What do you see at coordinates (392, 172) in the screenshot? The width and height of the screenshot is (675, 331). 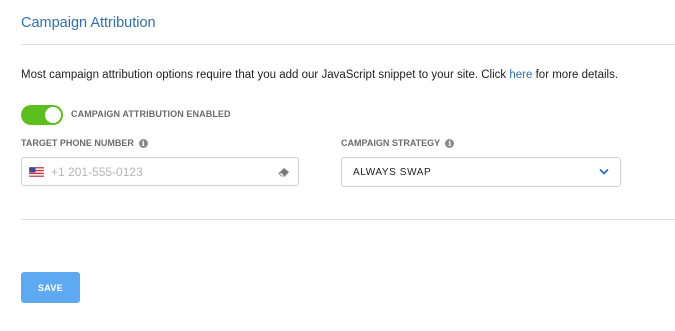 I see `strategy-selected-value: ALWAYS SWAP` at bounding box center [392, 172].